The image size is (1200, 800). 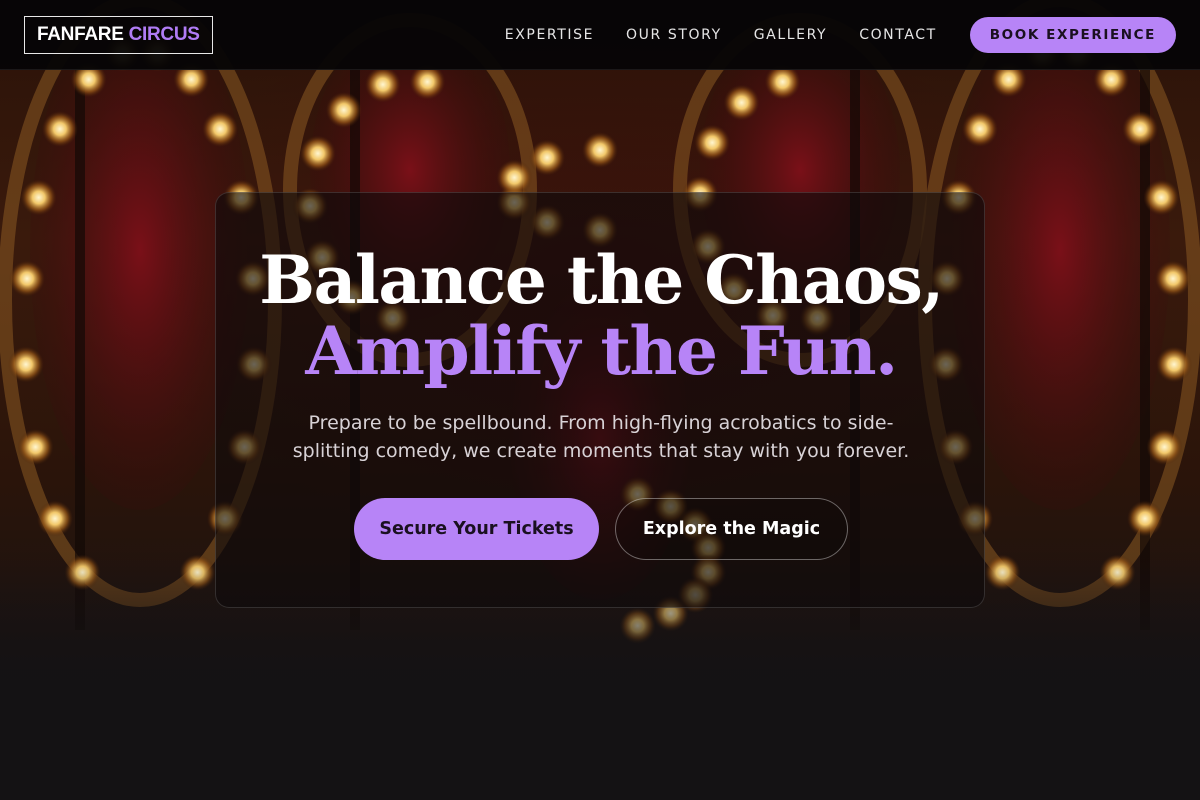 What do you see at coordinates (731, 529) in the screenshot?
I see `explore-magic-button: Explore the Magic` at bounding box center [731, 529].